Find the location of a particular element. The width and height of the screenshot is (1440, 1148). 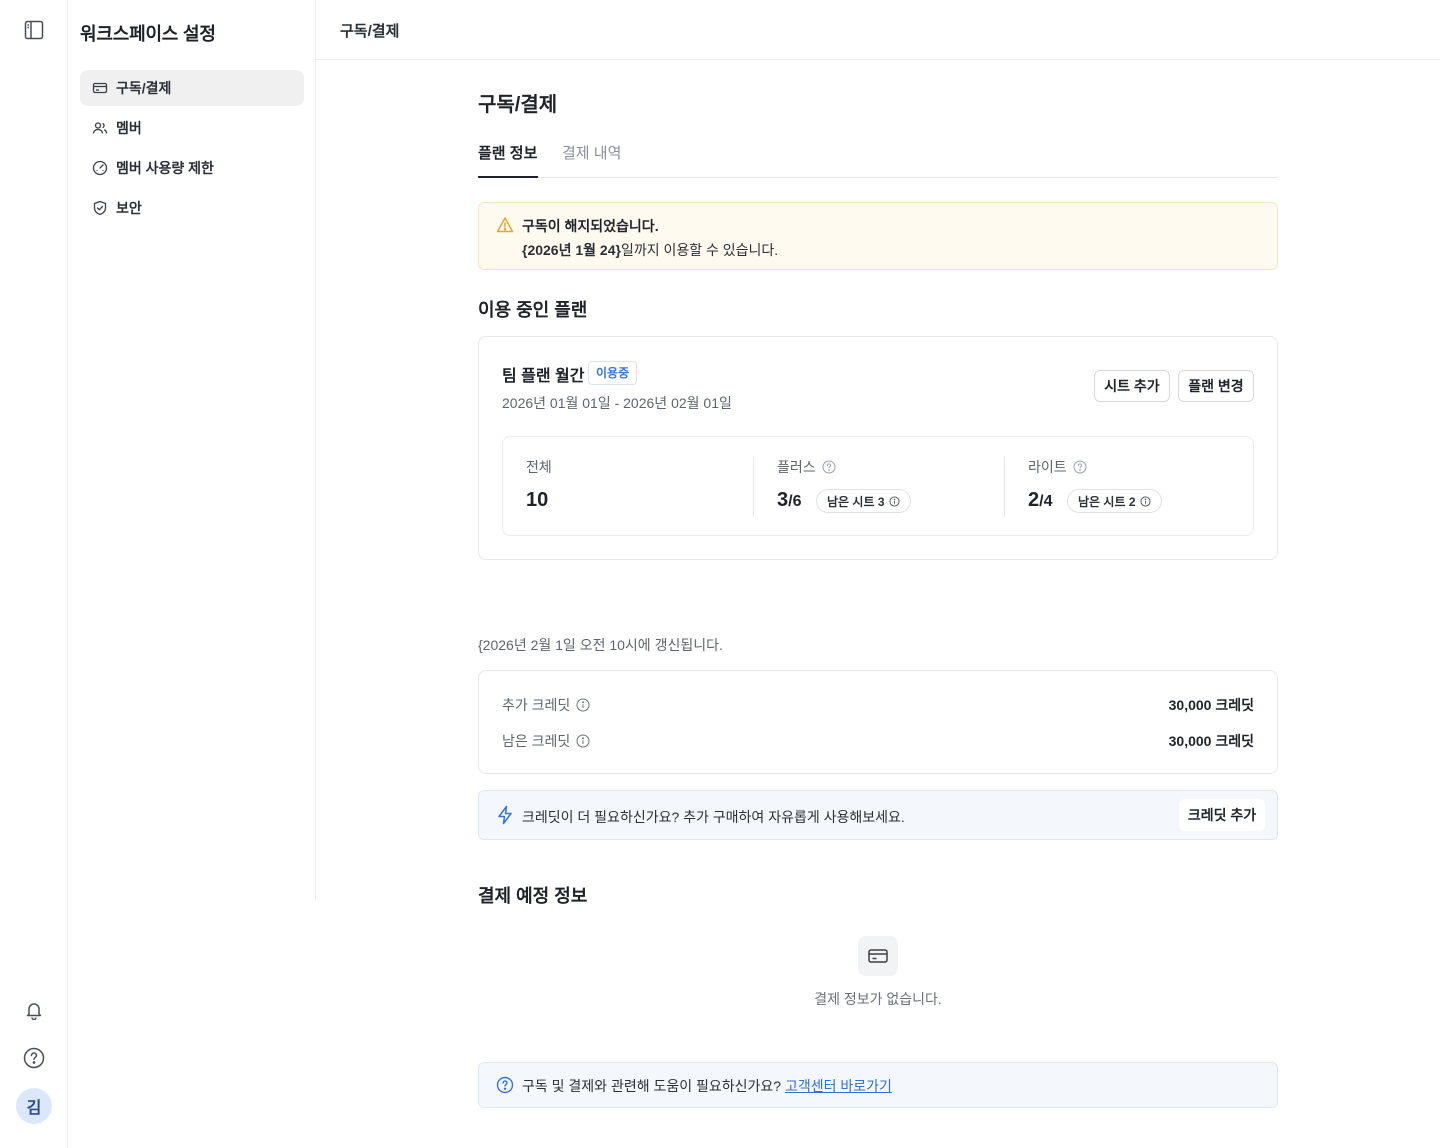

credit-label: 추가 크레딧 is located at coordinates (546, 705).